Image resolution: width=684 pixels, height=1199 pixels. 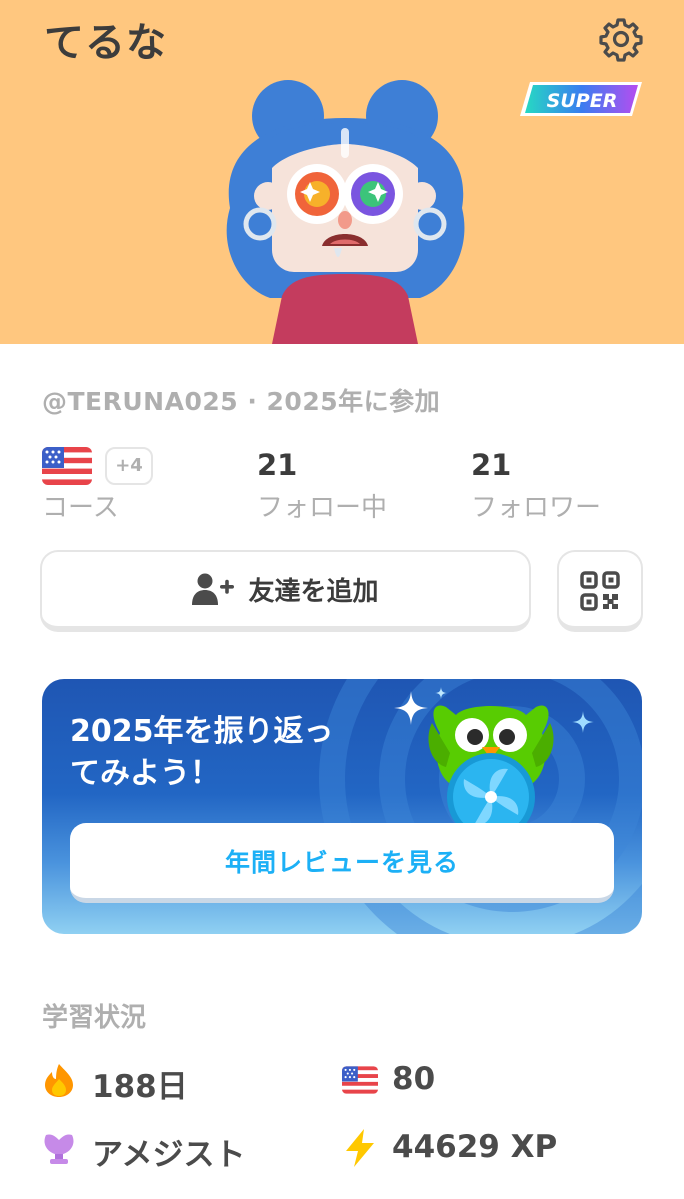 What do you see at coordinates (169, 1155) in the screenshot?
I see `league-name: アメジスト` at bounding box center [169, 1155].